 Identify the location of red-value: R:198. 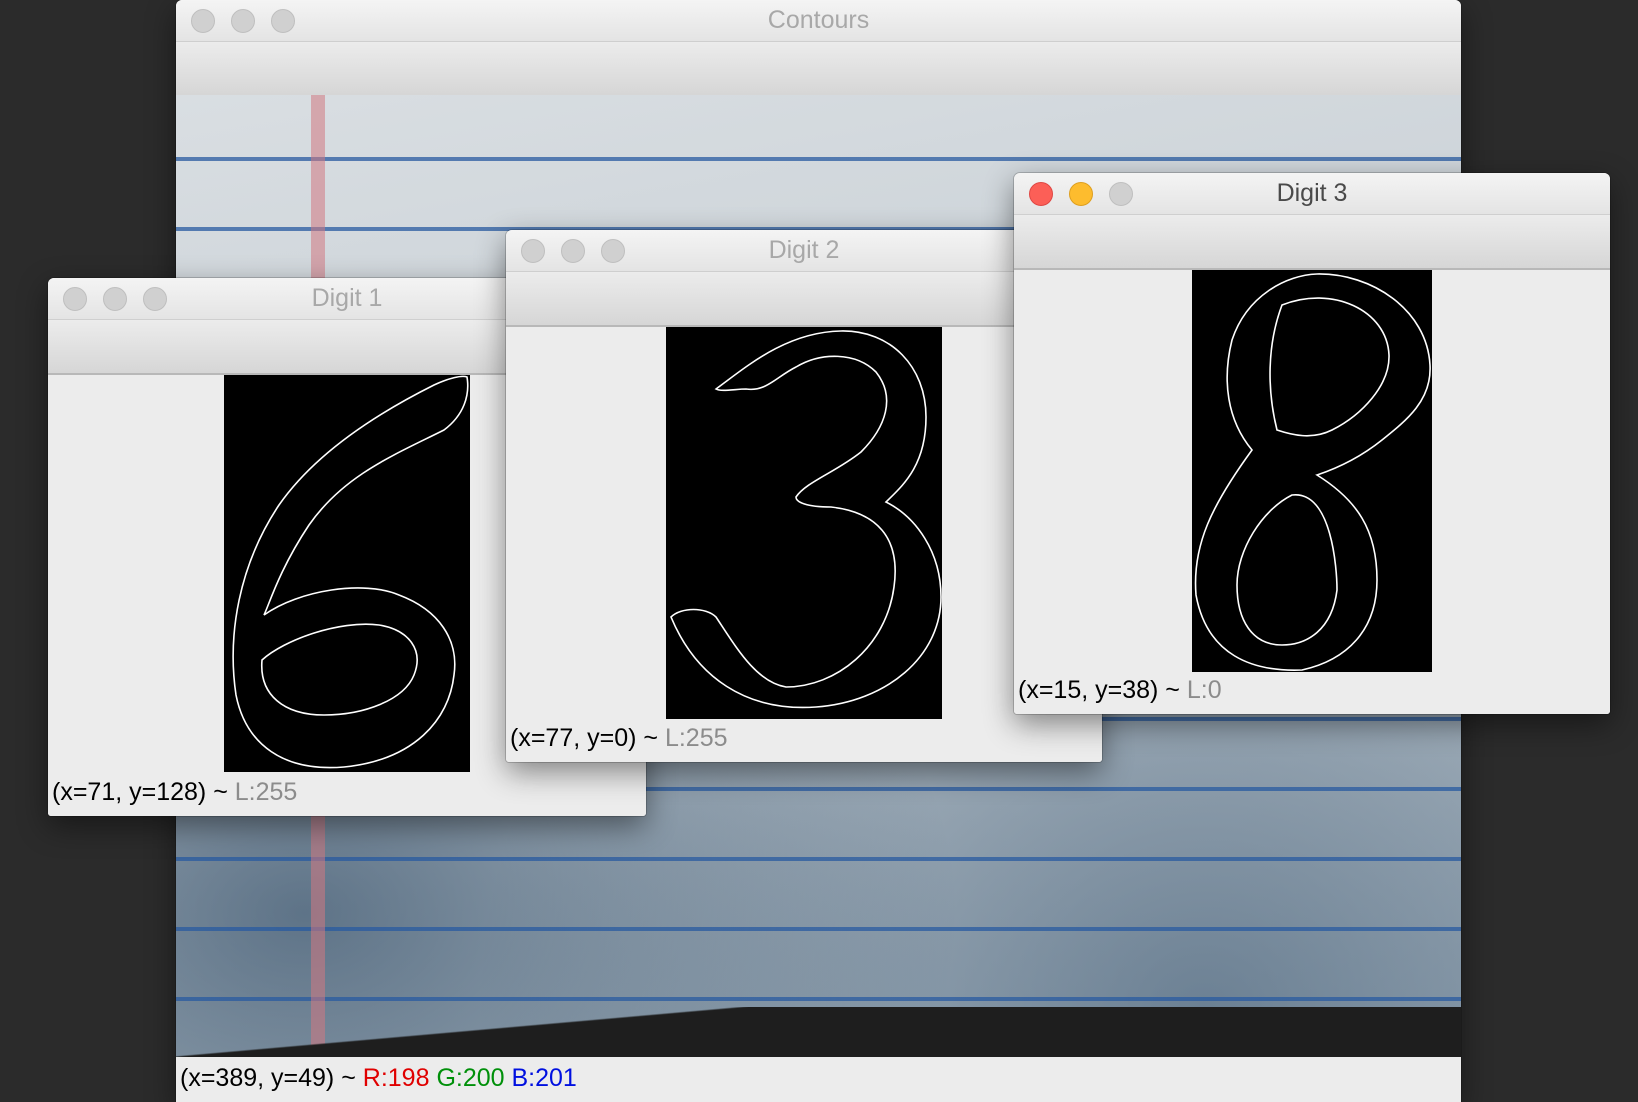
(396, 1078).